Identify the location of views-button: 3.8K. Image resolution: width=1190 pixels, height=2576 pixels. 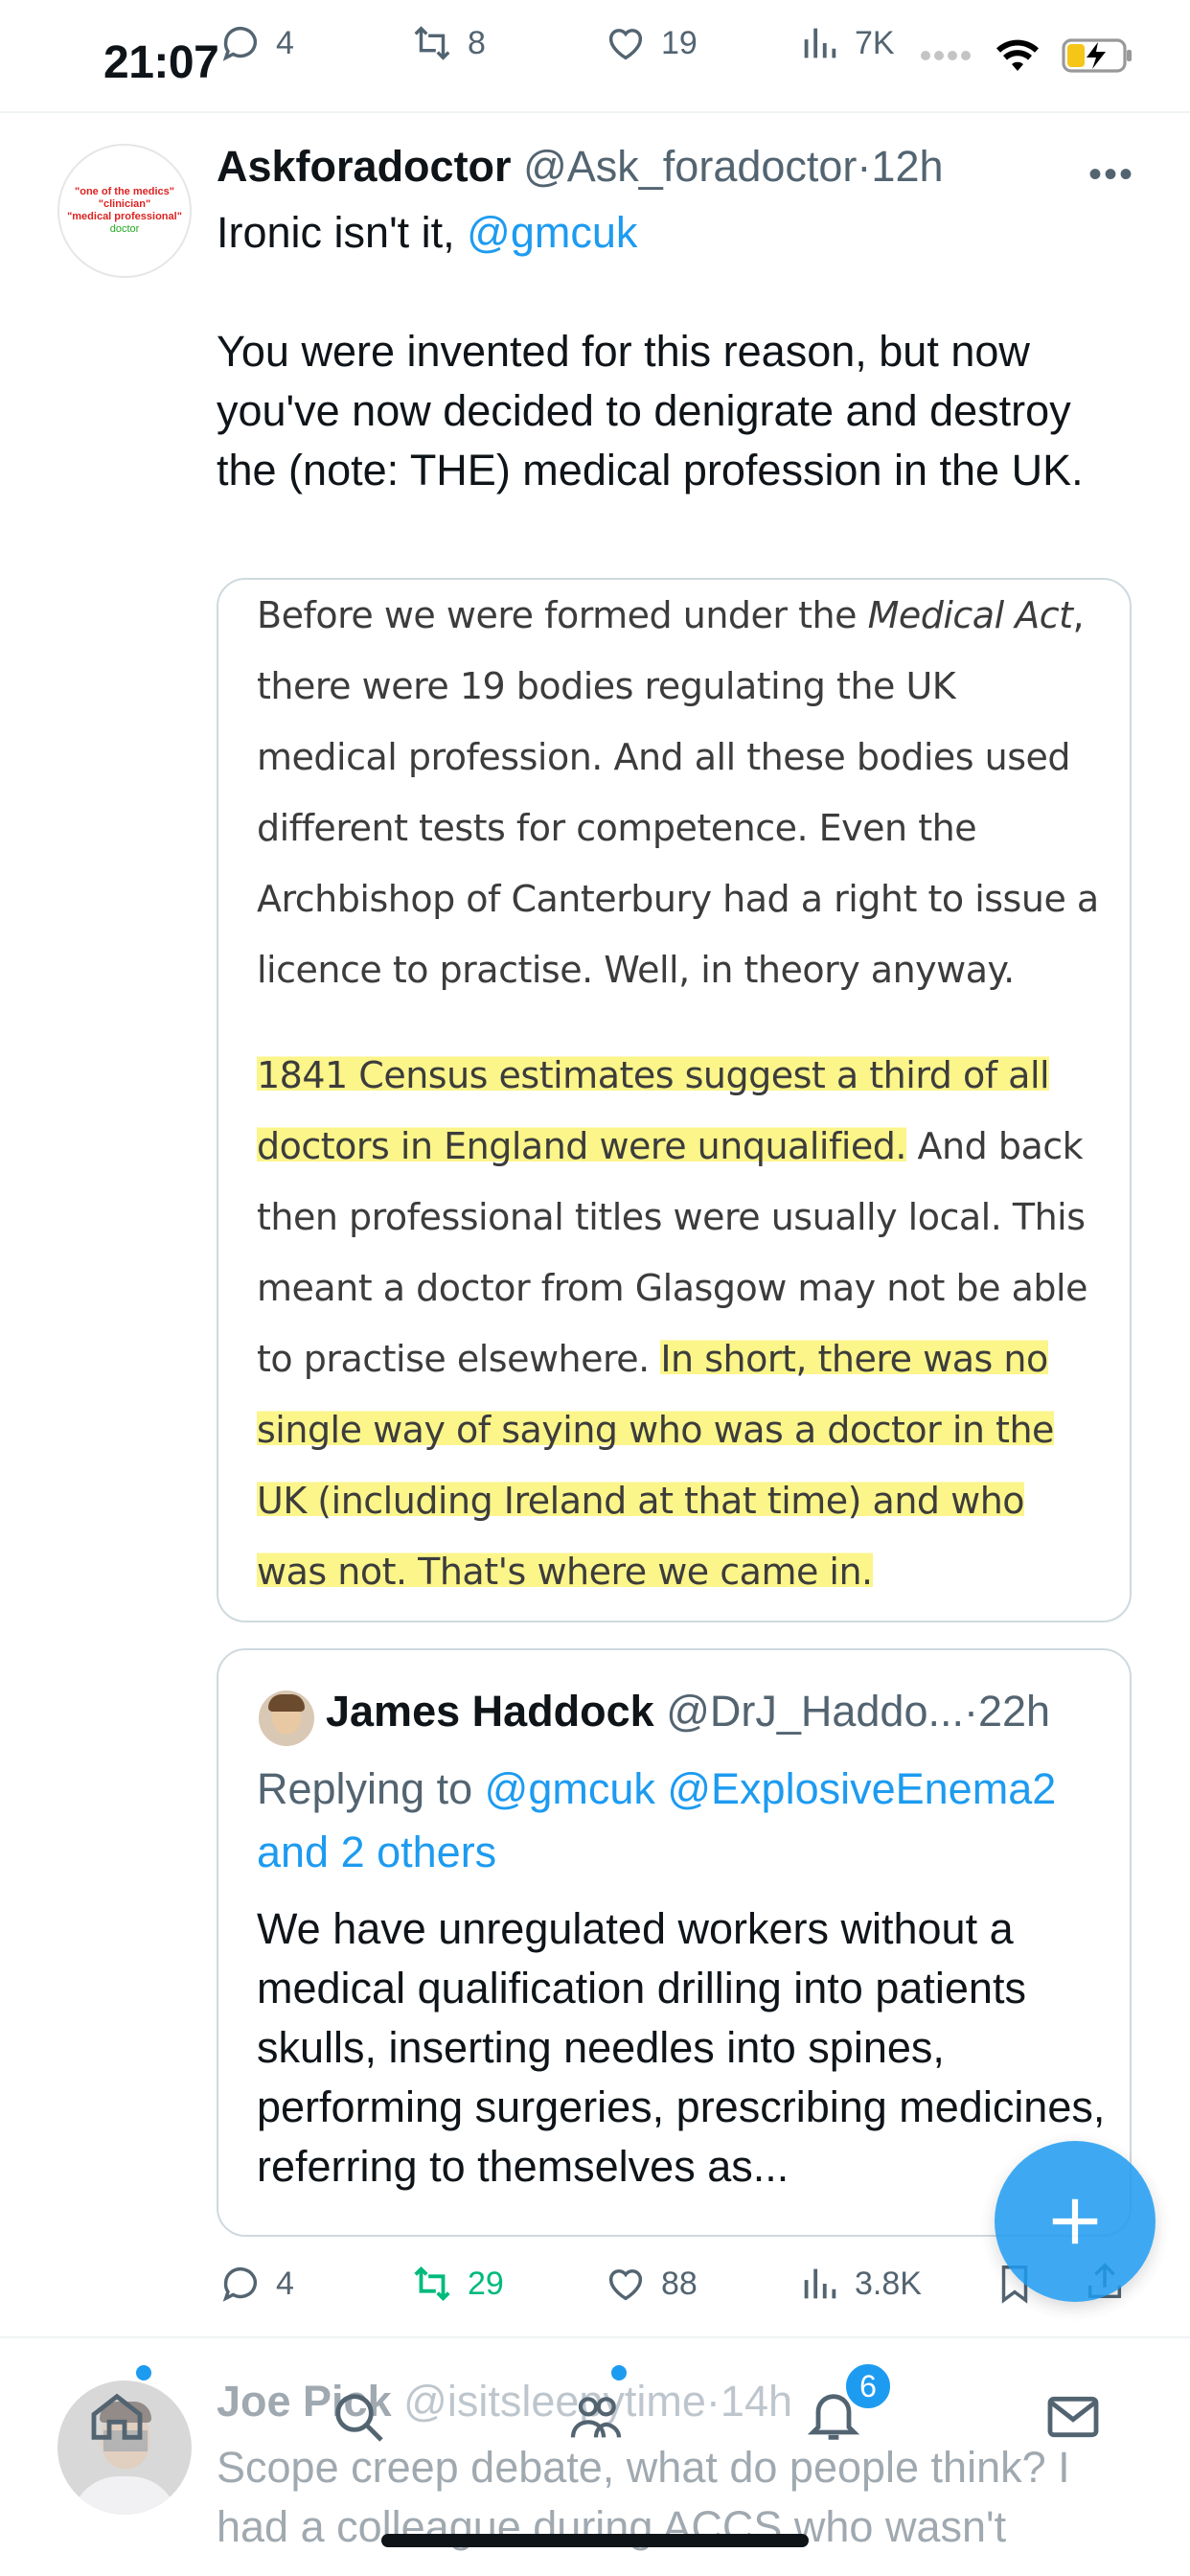
(859, 2284).